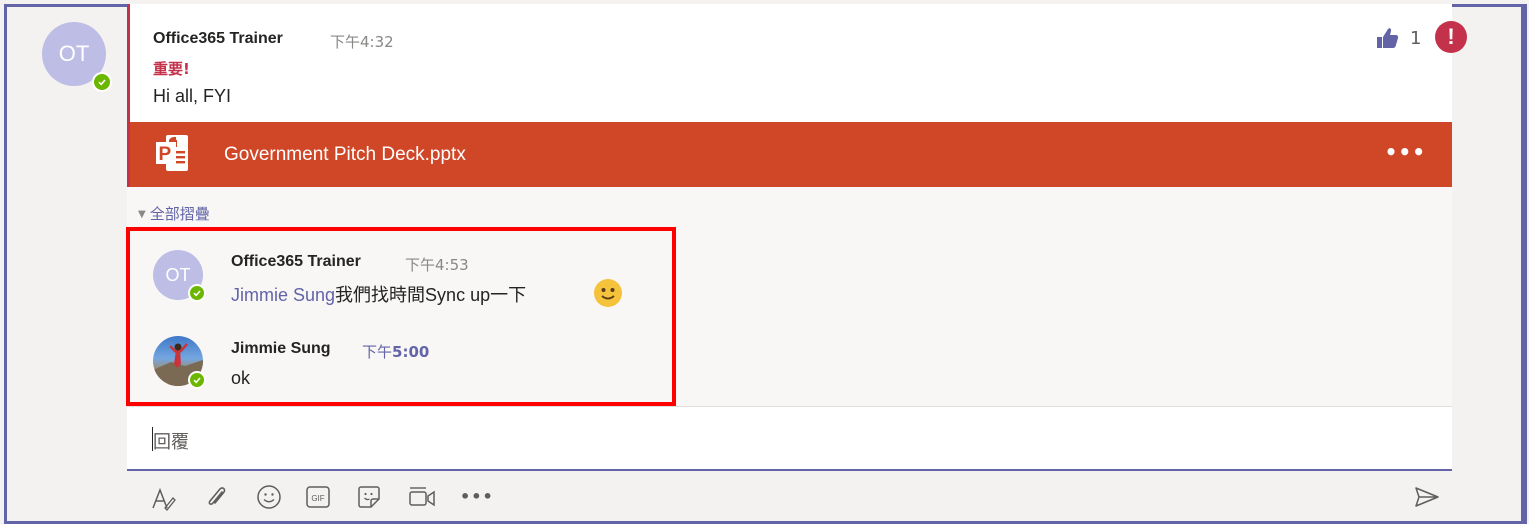  Describe the element at coordinates (362, 42) in the screenshot. I see `message-timestamp: 下午4:32` at that location.